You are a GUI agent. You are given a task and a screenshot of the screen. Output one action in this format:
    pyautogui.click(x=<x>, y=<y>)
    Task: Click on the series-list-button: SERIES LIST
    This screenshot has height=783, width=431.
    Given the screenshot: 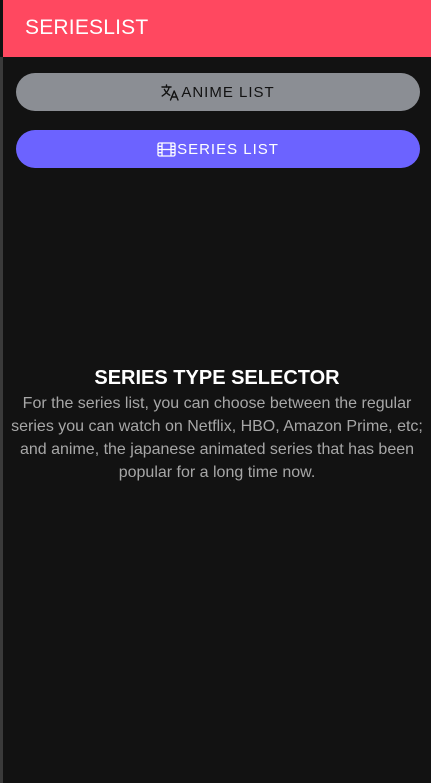 What is the action you would take?
    pyautogui.click(x=218, y=149)
    